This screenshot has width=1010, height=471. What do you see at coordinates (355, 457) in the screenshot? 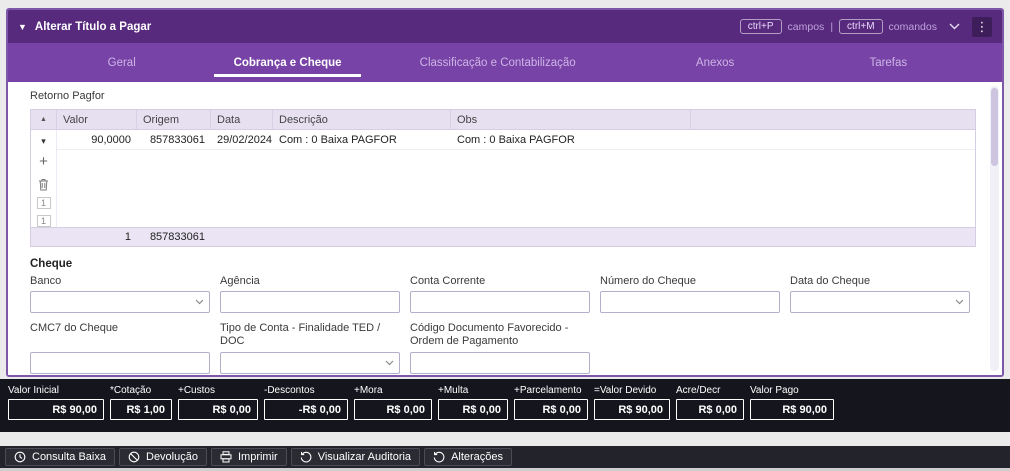
I see `visualizar-auditoria-button: Visualizar Auditoria` at bounding box center [355, 457].